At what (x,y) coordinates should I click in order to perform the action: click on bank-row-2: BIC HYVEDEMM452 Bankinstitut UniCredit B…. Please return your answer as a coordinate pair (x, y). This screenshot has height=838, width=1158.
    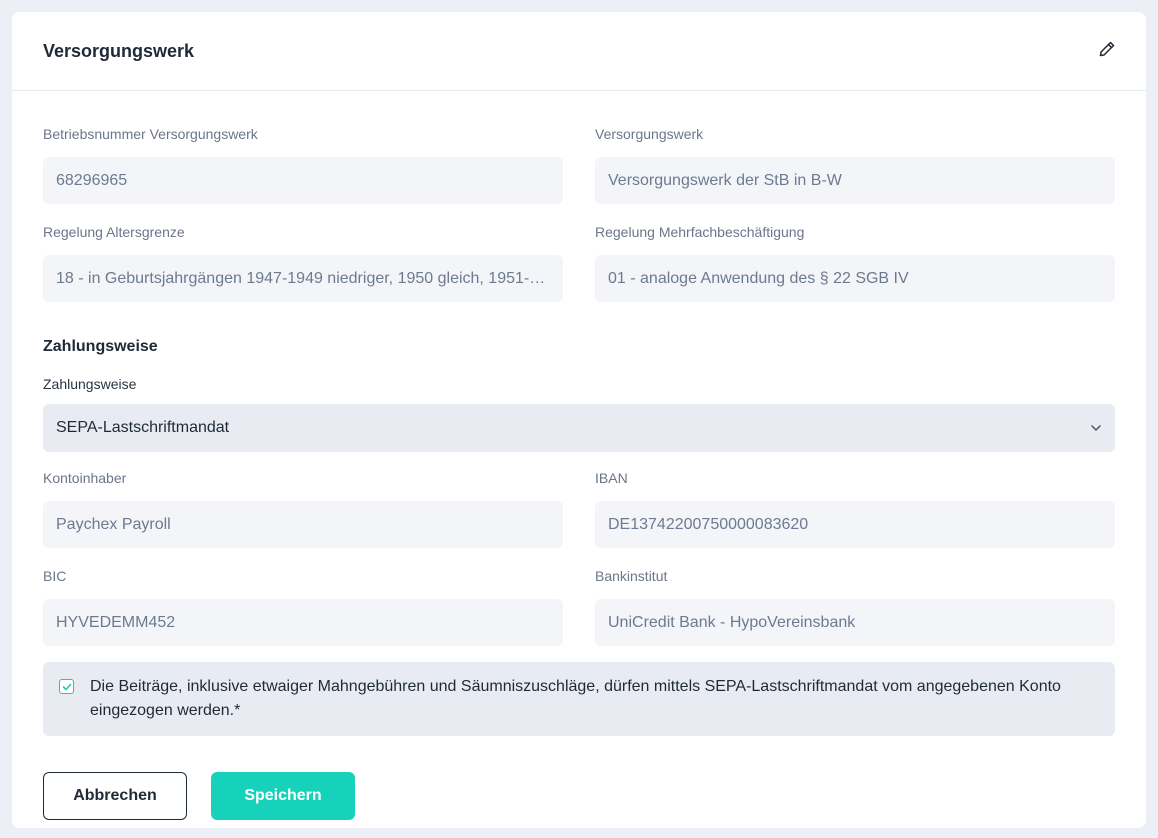
    Looking at the image, I should click on (579, 606).